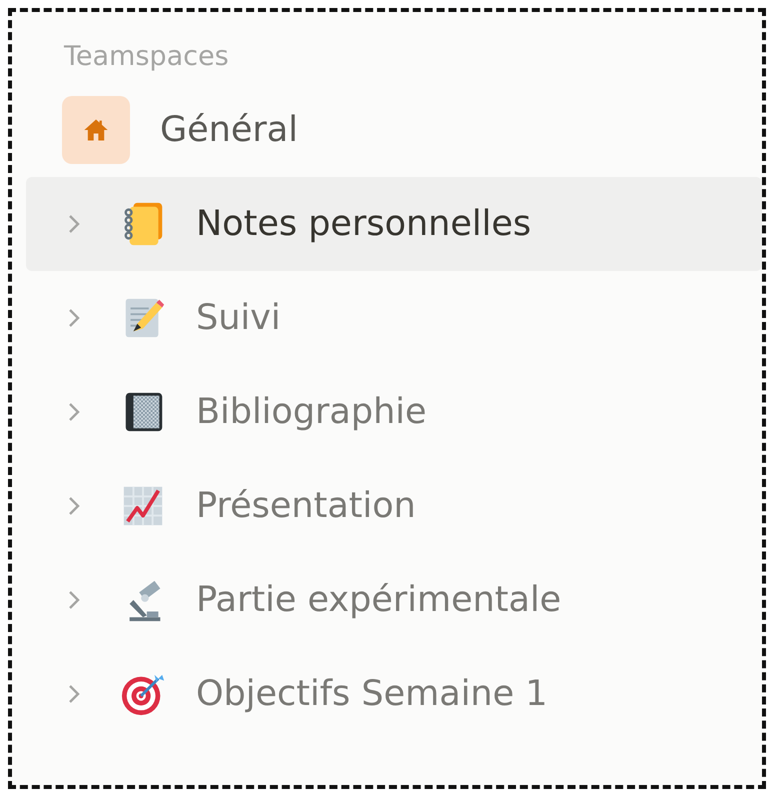 Image resolution: width=778 pixels, height=795 pixels. Describe the element at coordinates (394, 506) in the screenshot. I see `page-item: Présentation` at that location.